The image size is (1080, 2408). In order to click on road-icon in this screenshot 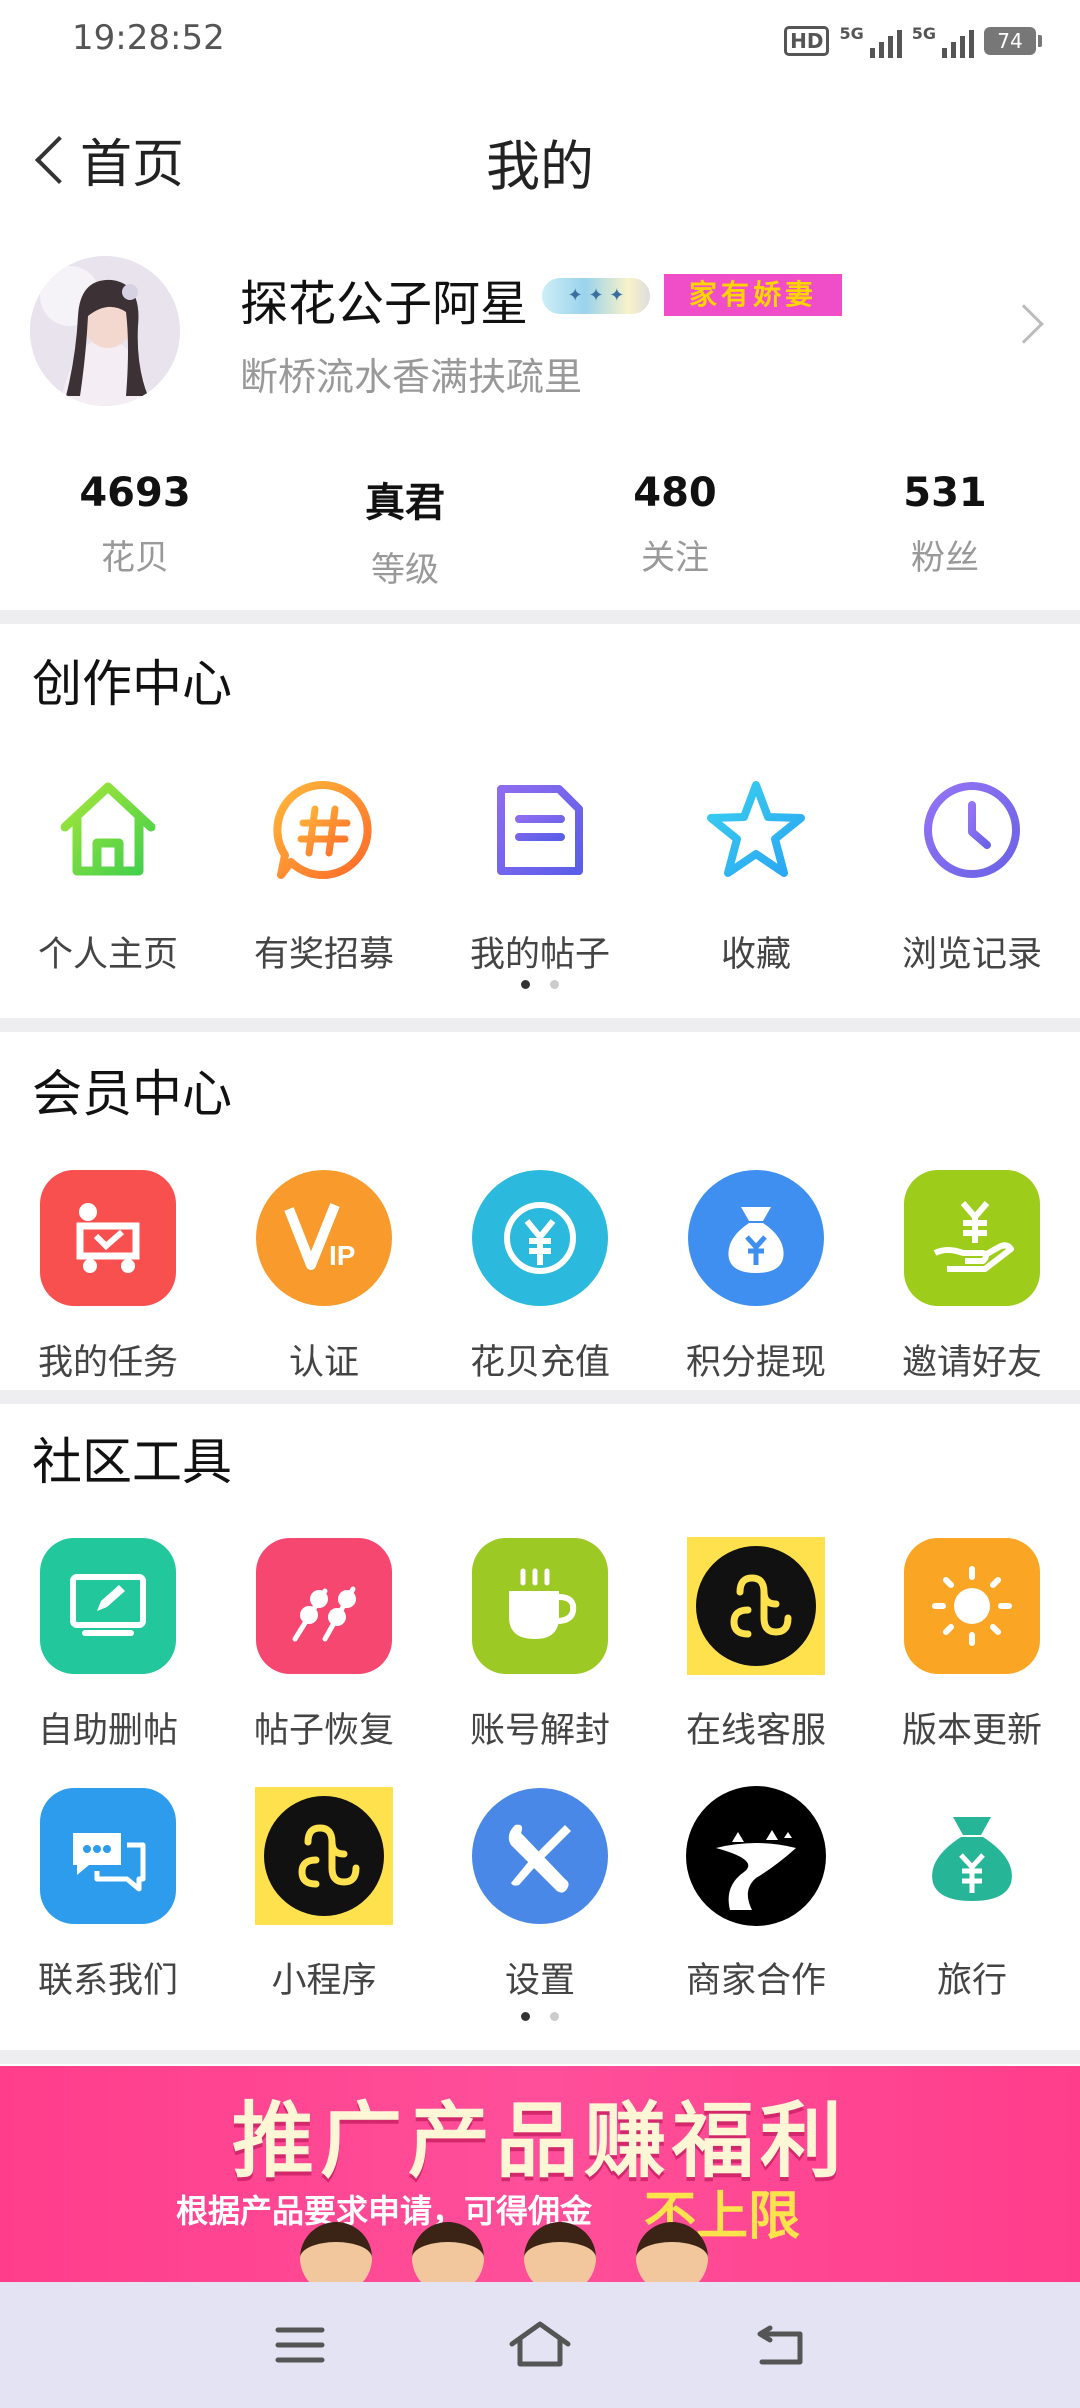, I will do `click(756, 1856)`.